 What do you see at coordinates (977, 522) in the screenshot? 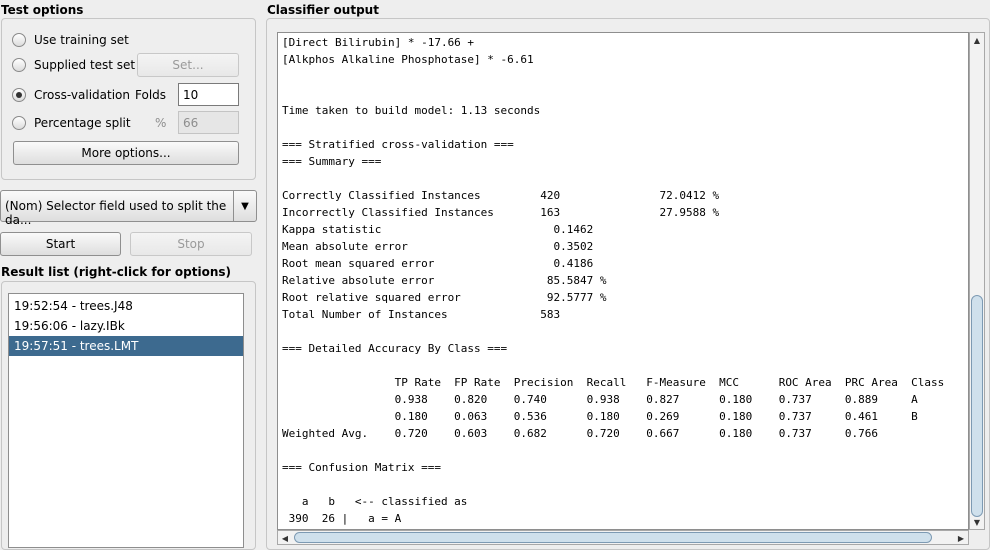
I see `scroll-down-arrow-icon: ▼` at bounding box center [977, 522].